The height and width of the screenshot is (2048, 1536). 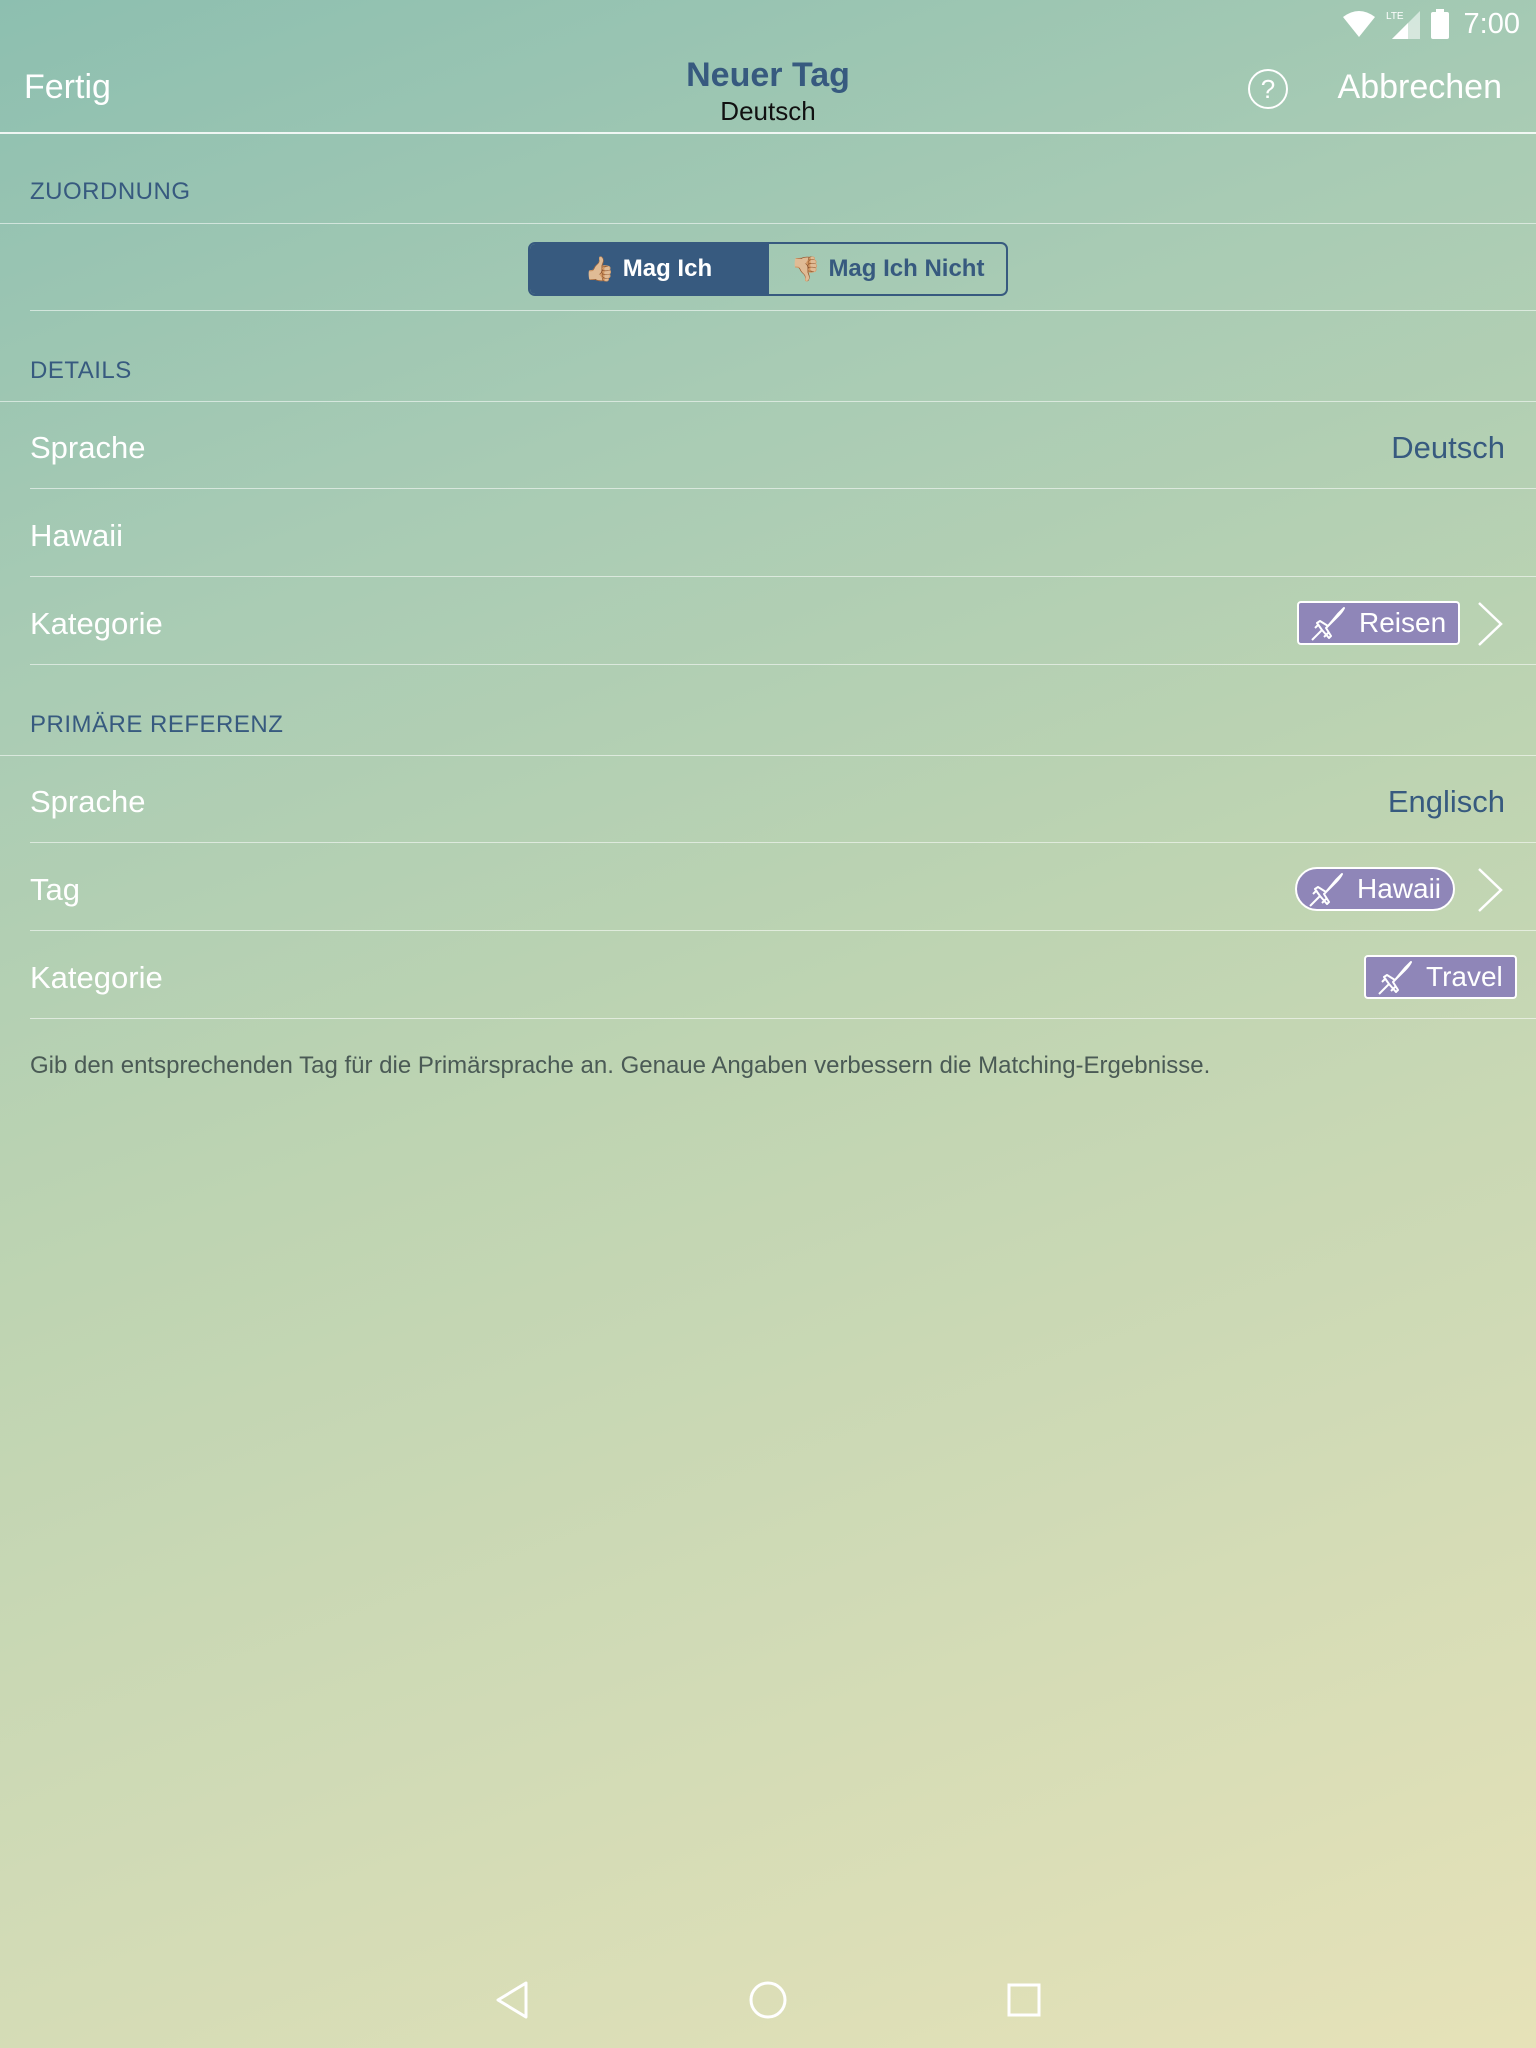 I want to click on reference-tag-chip-label: Hawaii, so click(x=1399, y=888).